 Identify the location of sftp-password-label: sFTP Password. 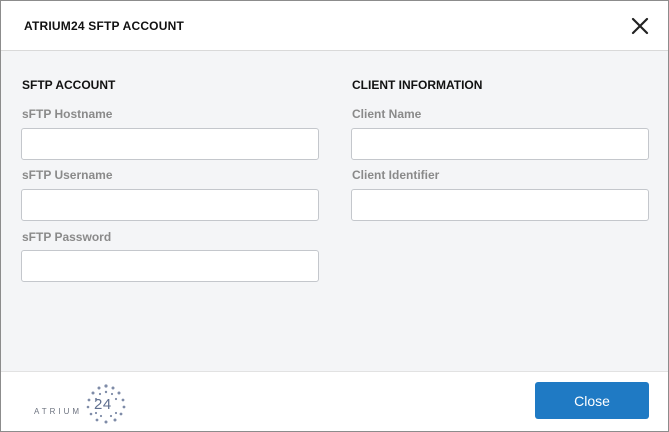
(67, 237).